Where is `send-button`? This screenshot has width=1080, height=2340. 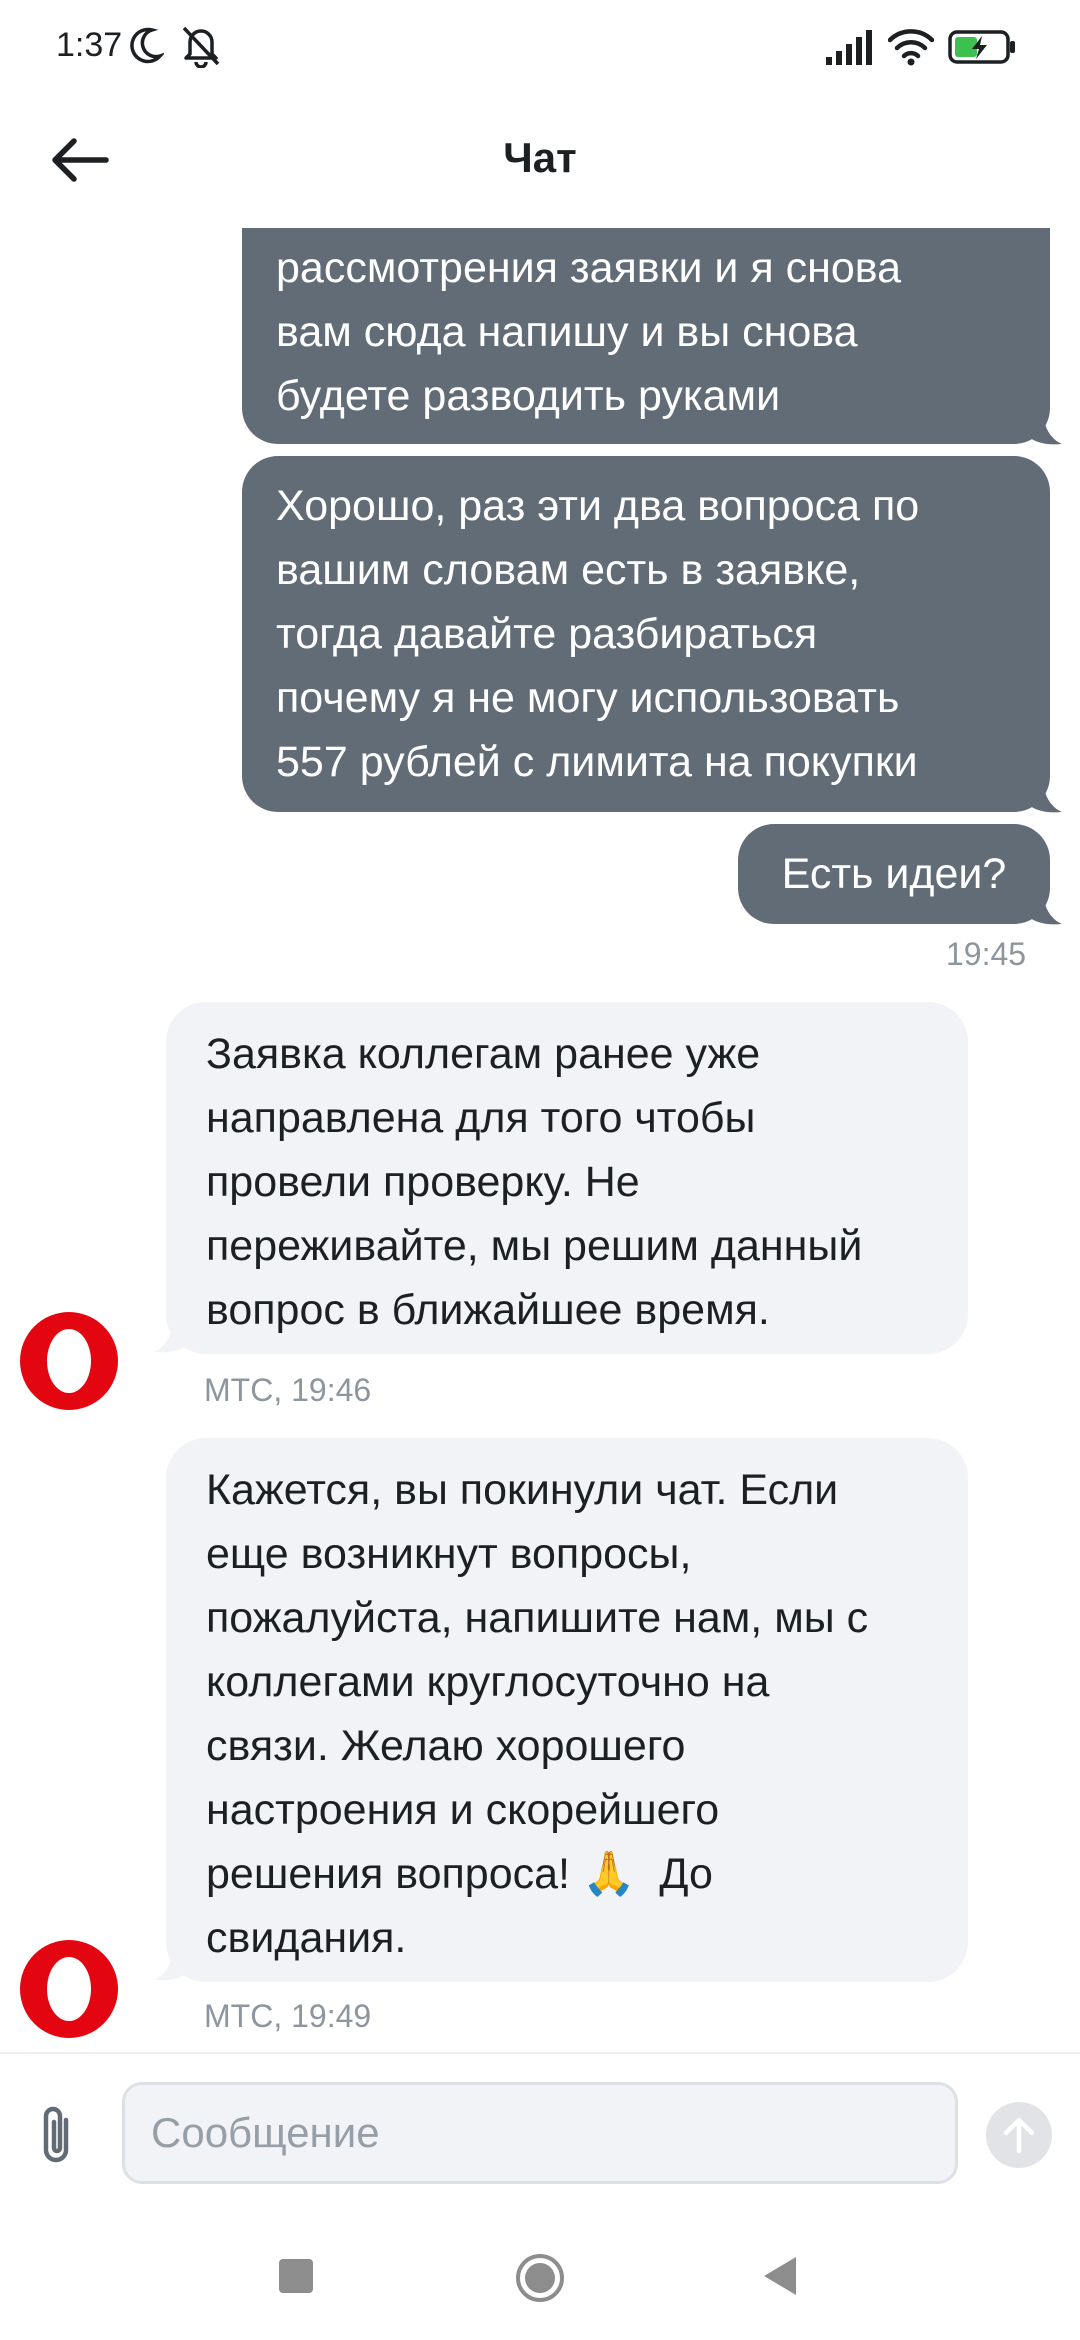 send-button is located at coordinates (1019, 2135).